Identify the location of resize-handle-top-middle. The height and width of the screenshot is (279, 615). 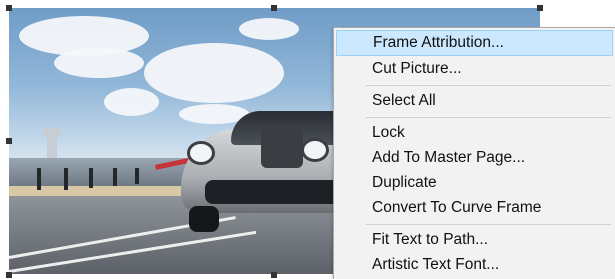
(274, 8).